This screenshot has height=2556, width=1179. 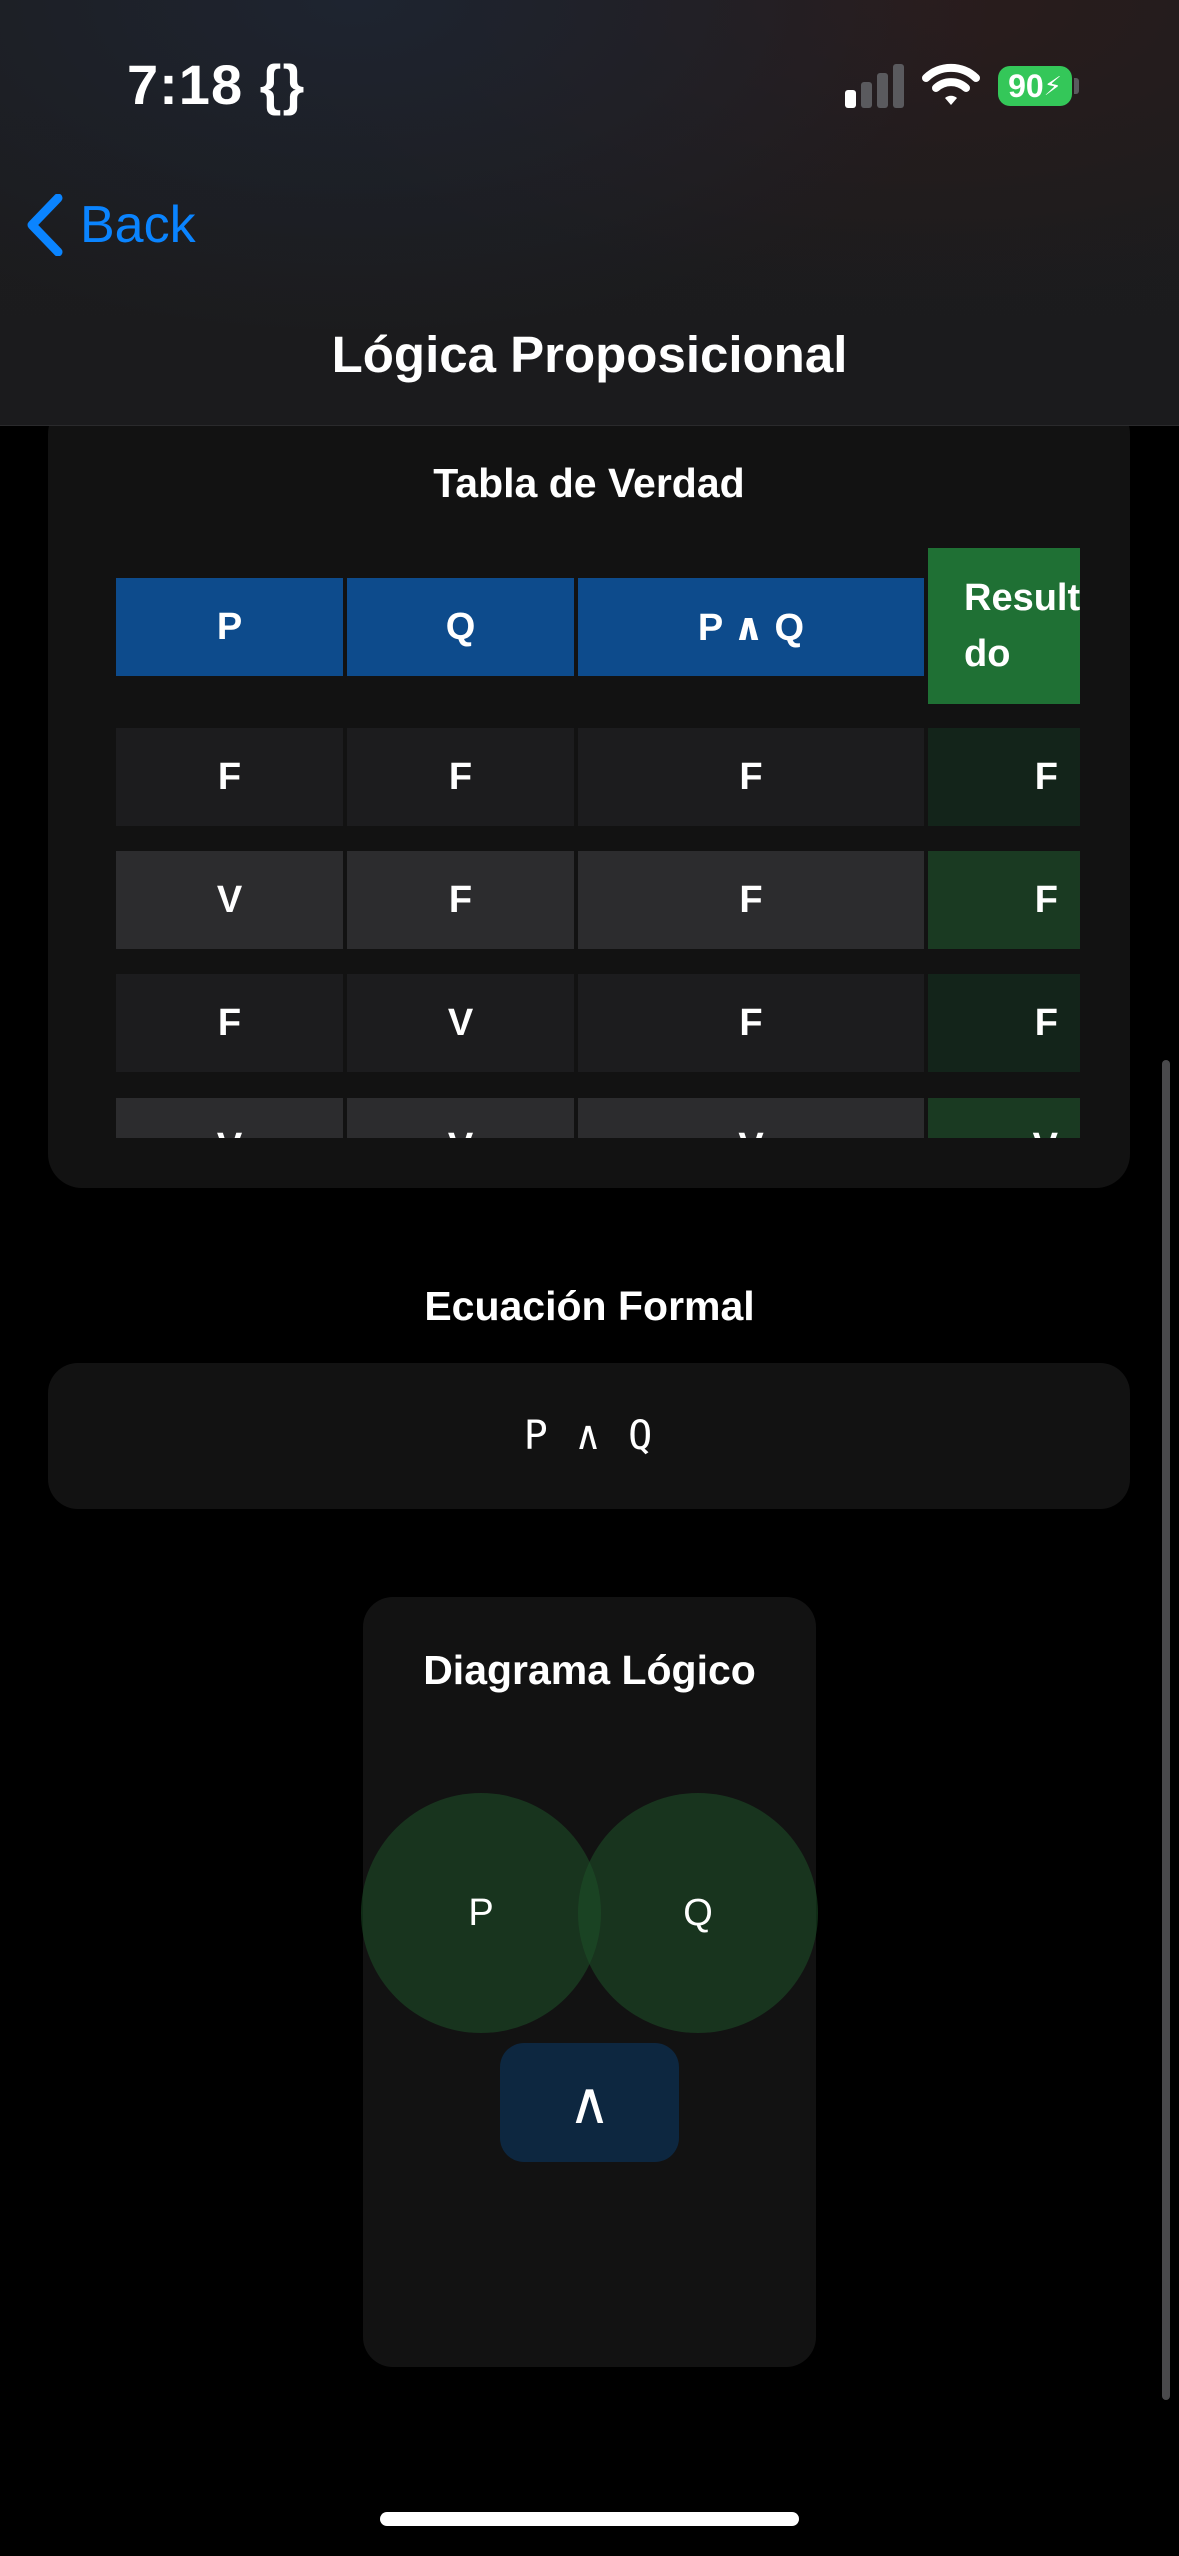 What do you see at coordinates (589, 1670) in the screenshot?
I see `diagram-title: Diagrama Lógico` at bounding box center [589, 1670].